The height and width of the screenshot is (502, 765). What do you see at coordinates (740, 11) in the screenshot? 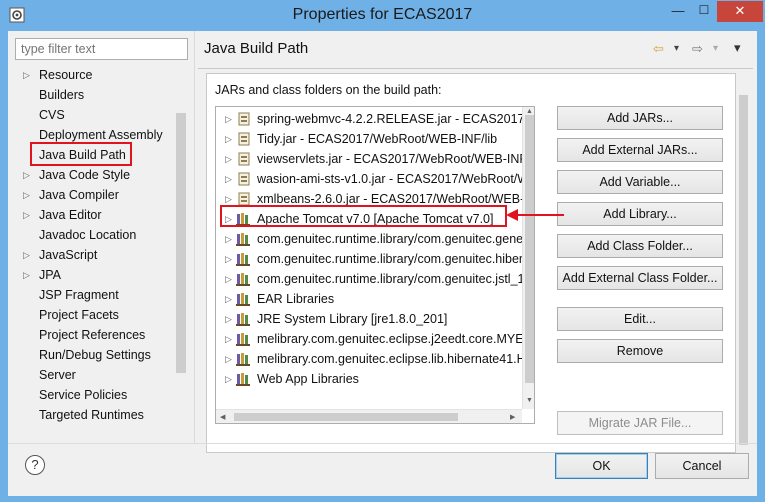
I see `close-button: ✕` at bounding box center [740, 11].